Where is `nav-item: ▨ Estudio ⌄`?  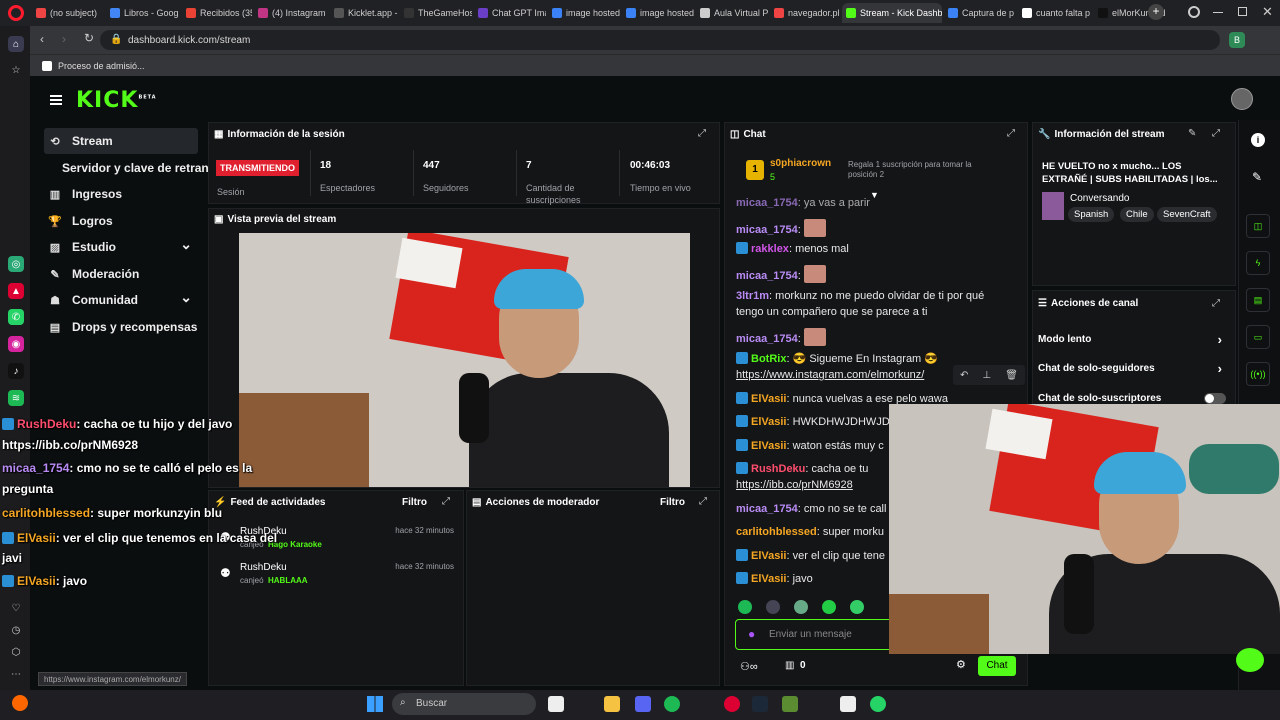 nav-item: ▨ Estudio ⌄ is located at coordinates (121, 247).